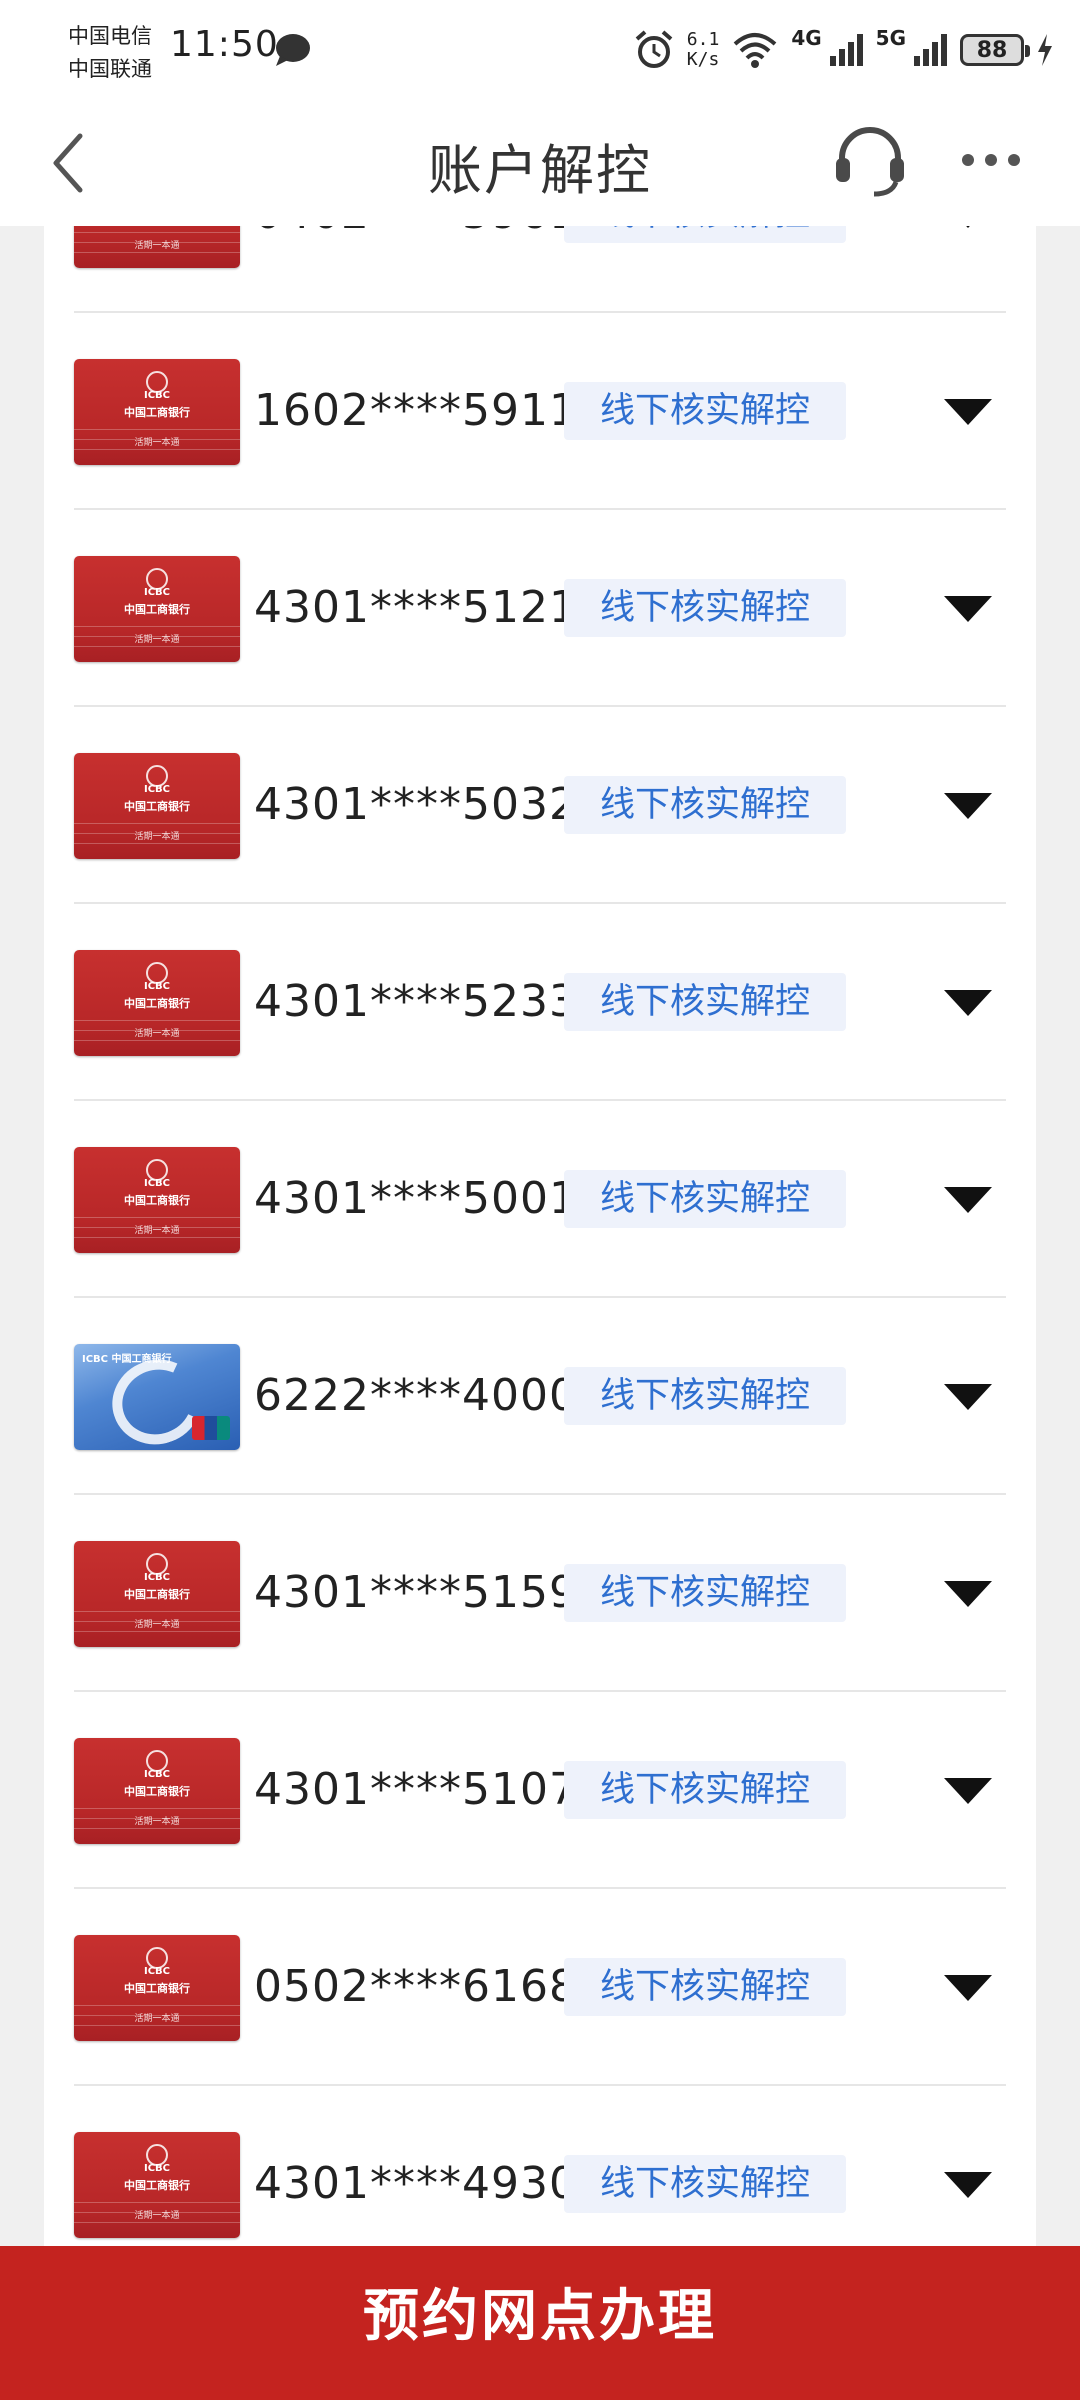  I want to click on account-row: ICBC 中国工商银行 活期一本通 4301****5107 线下核实解控, so click(540, 1790).